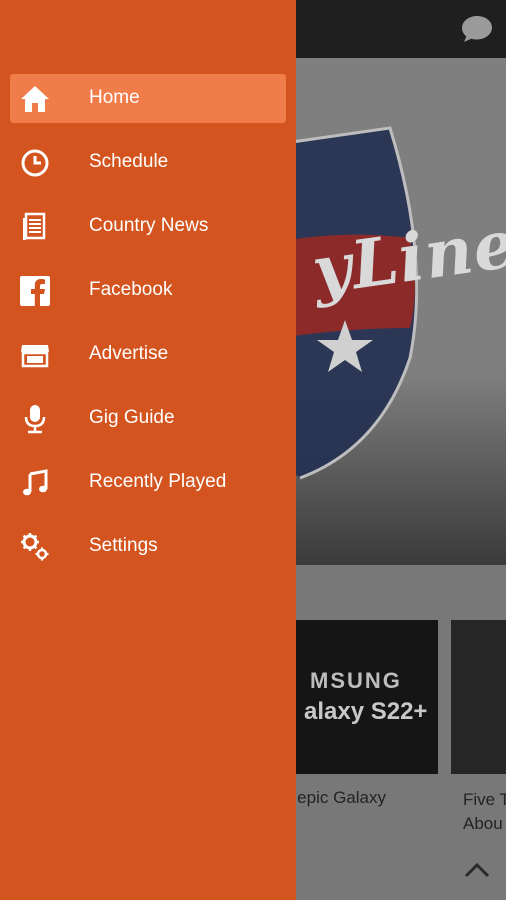 This screenshot has width=506, height=900. What do you see at coordinates (484, 812) in the screenshot?
I see `news-card-caption: Five T Abou` at bounding box center [484, 812].